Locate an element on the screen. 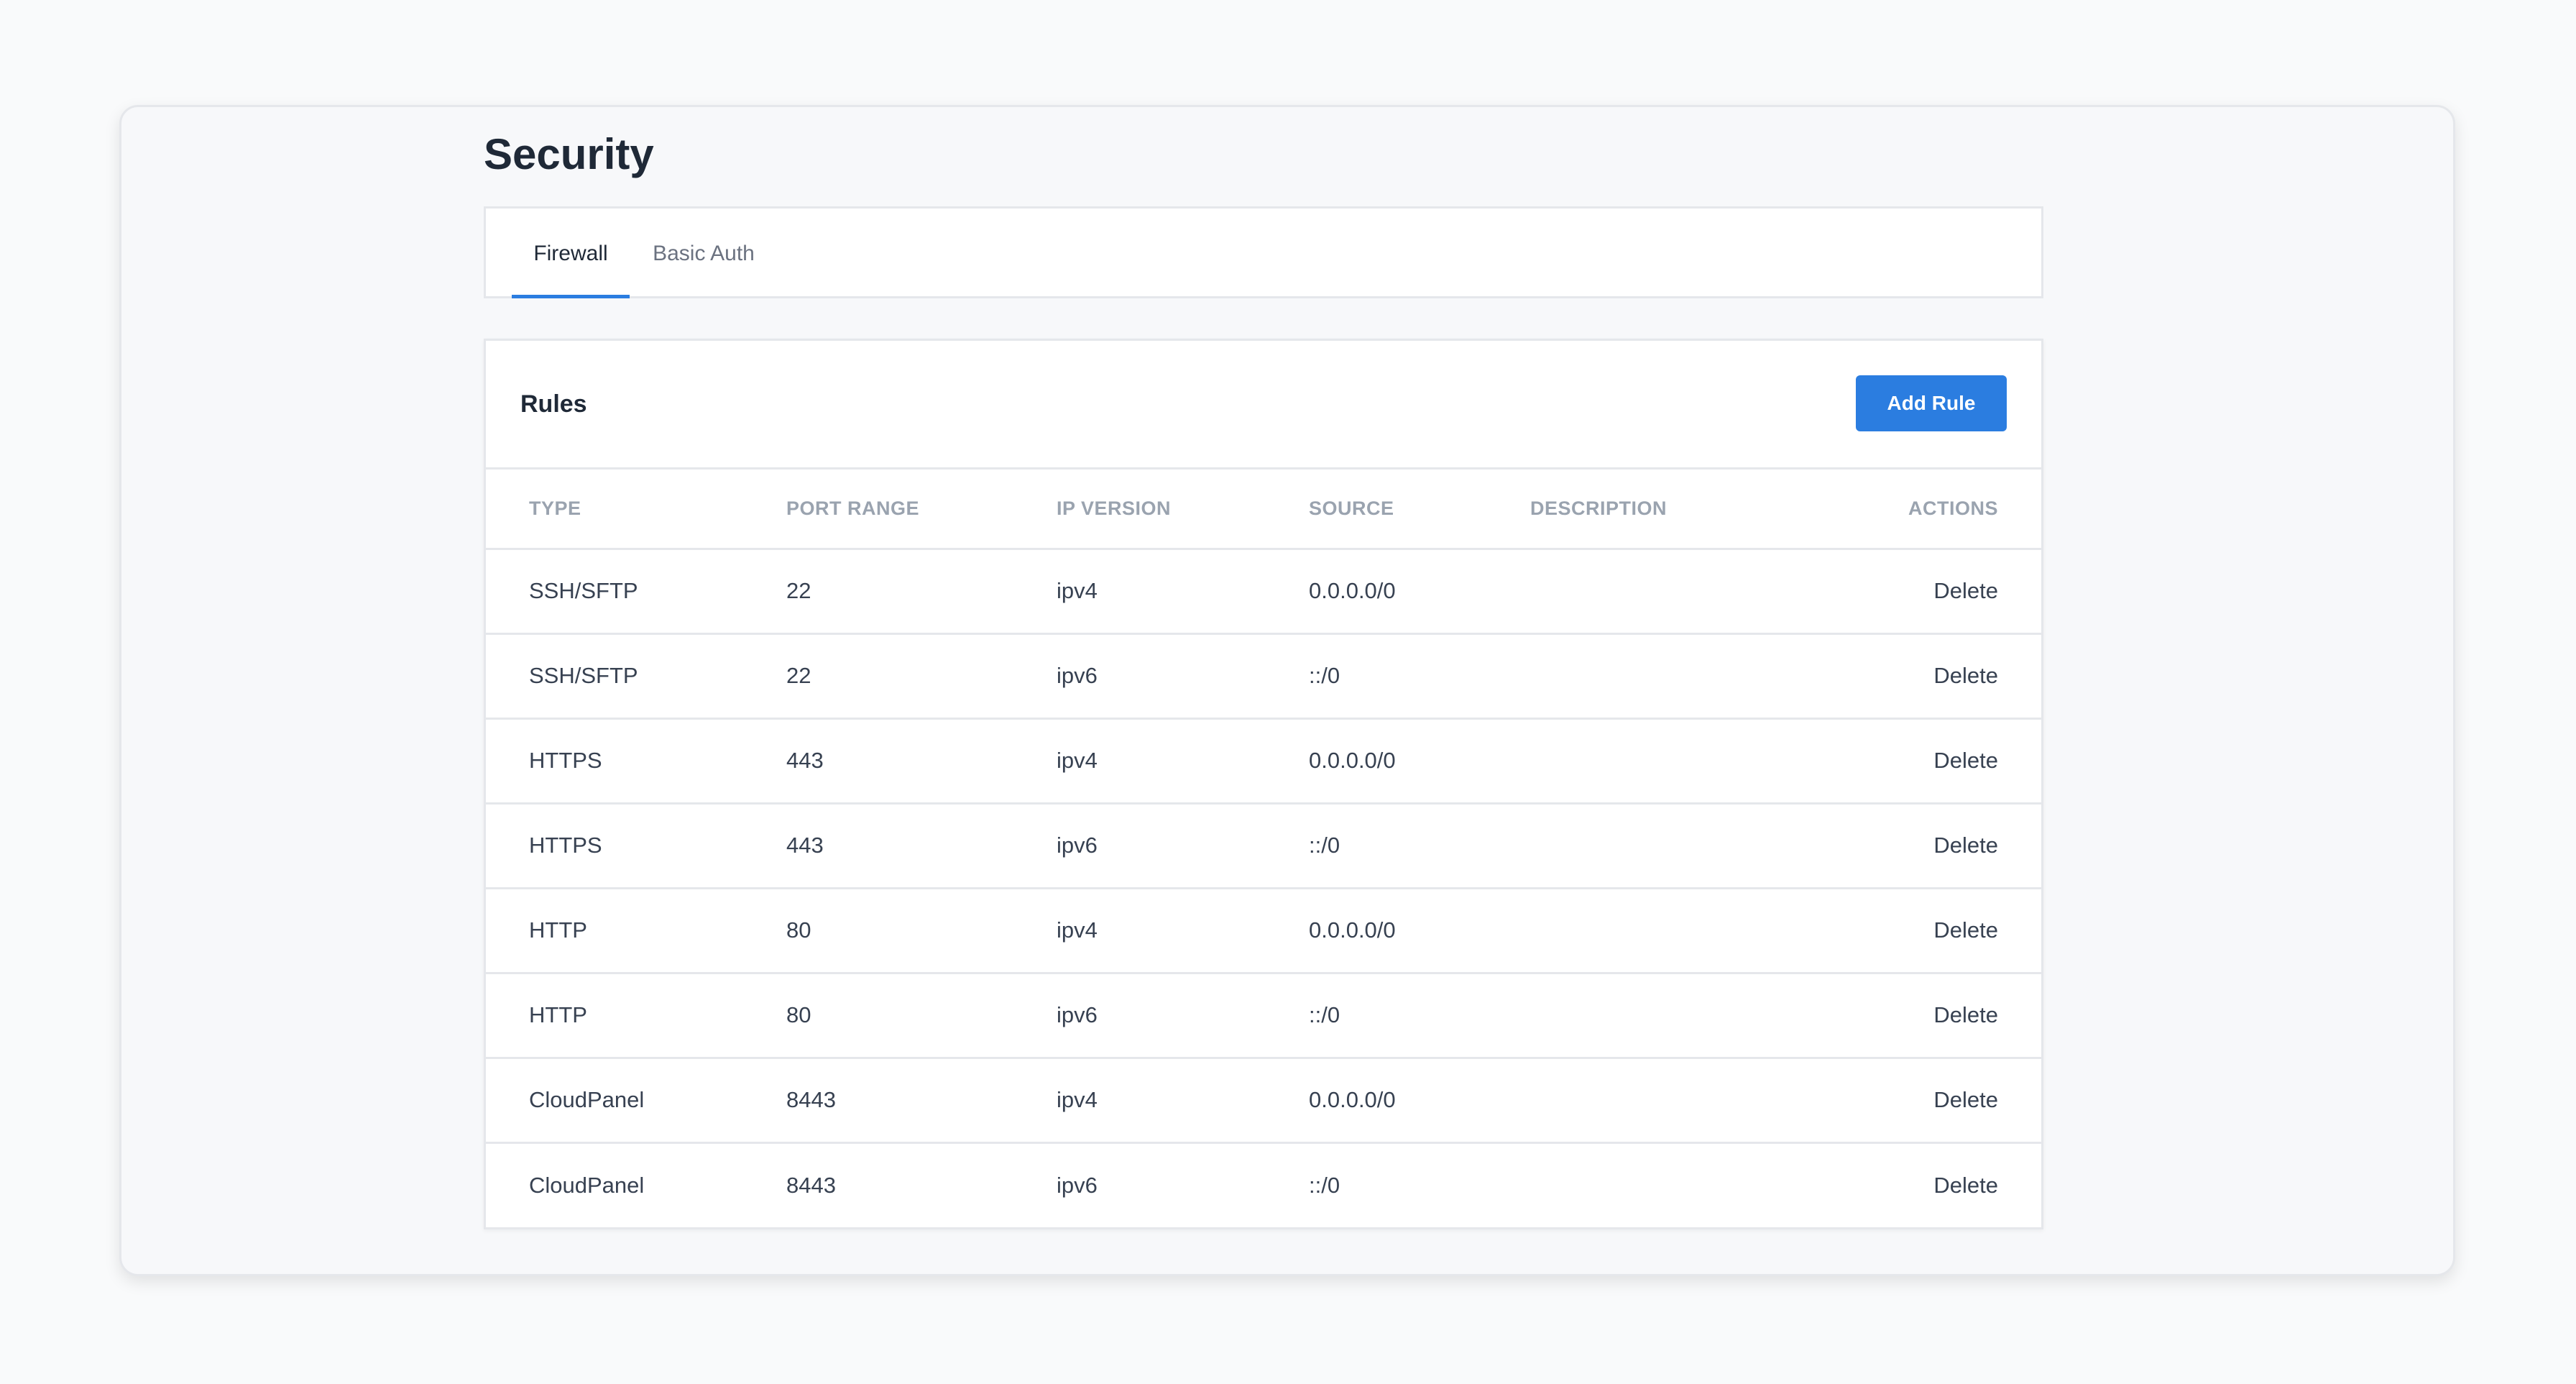  table-row: SSH/SFTP 22 ipv6 ::/0 Delete is located at coordinates (1263, 675).